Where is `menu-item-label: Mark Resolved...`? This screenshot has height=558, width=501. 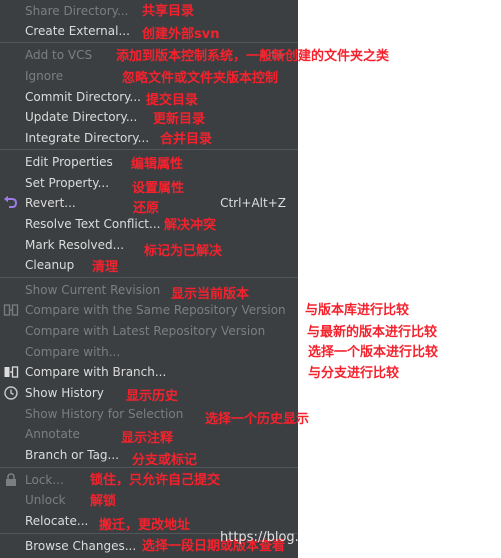 menu-item-label: Mark Resolved... is located at coordinates (75, 245).